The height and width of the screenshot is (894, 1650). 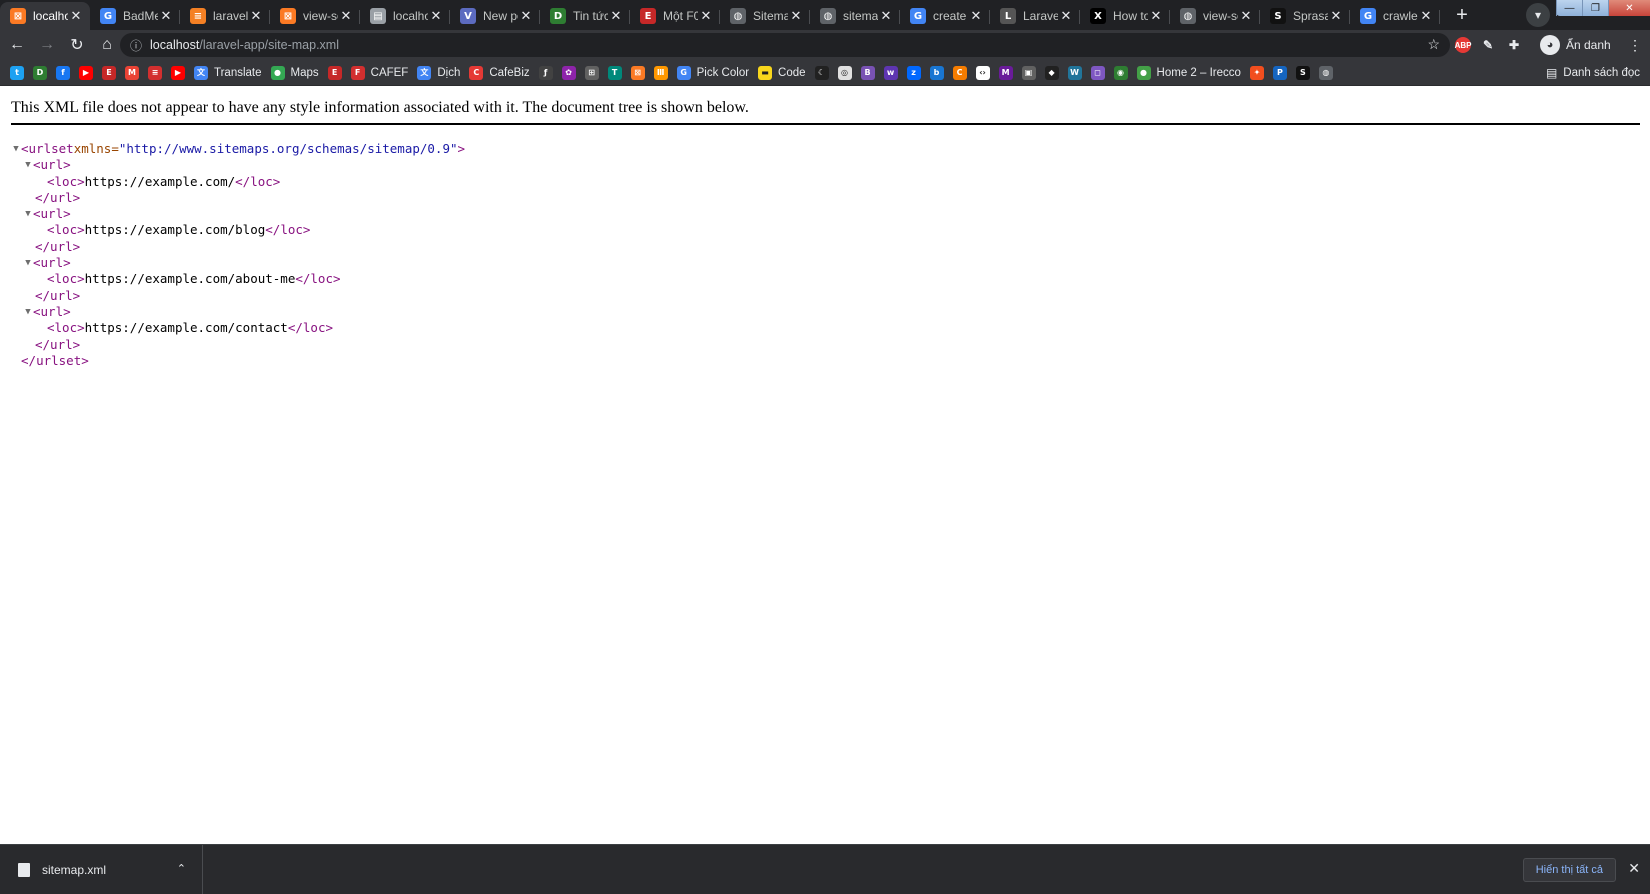 I want to click on bookmark-item: f, so click(x=63, y=72).